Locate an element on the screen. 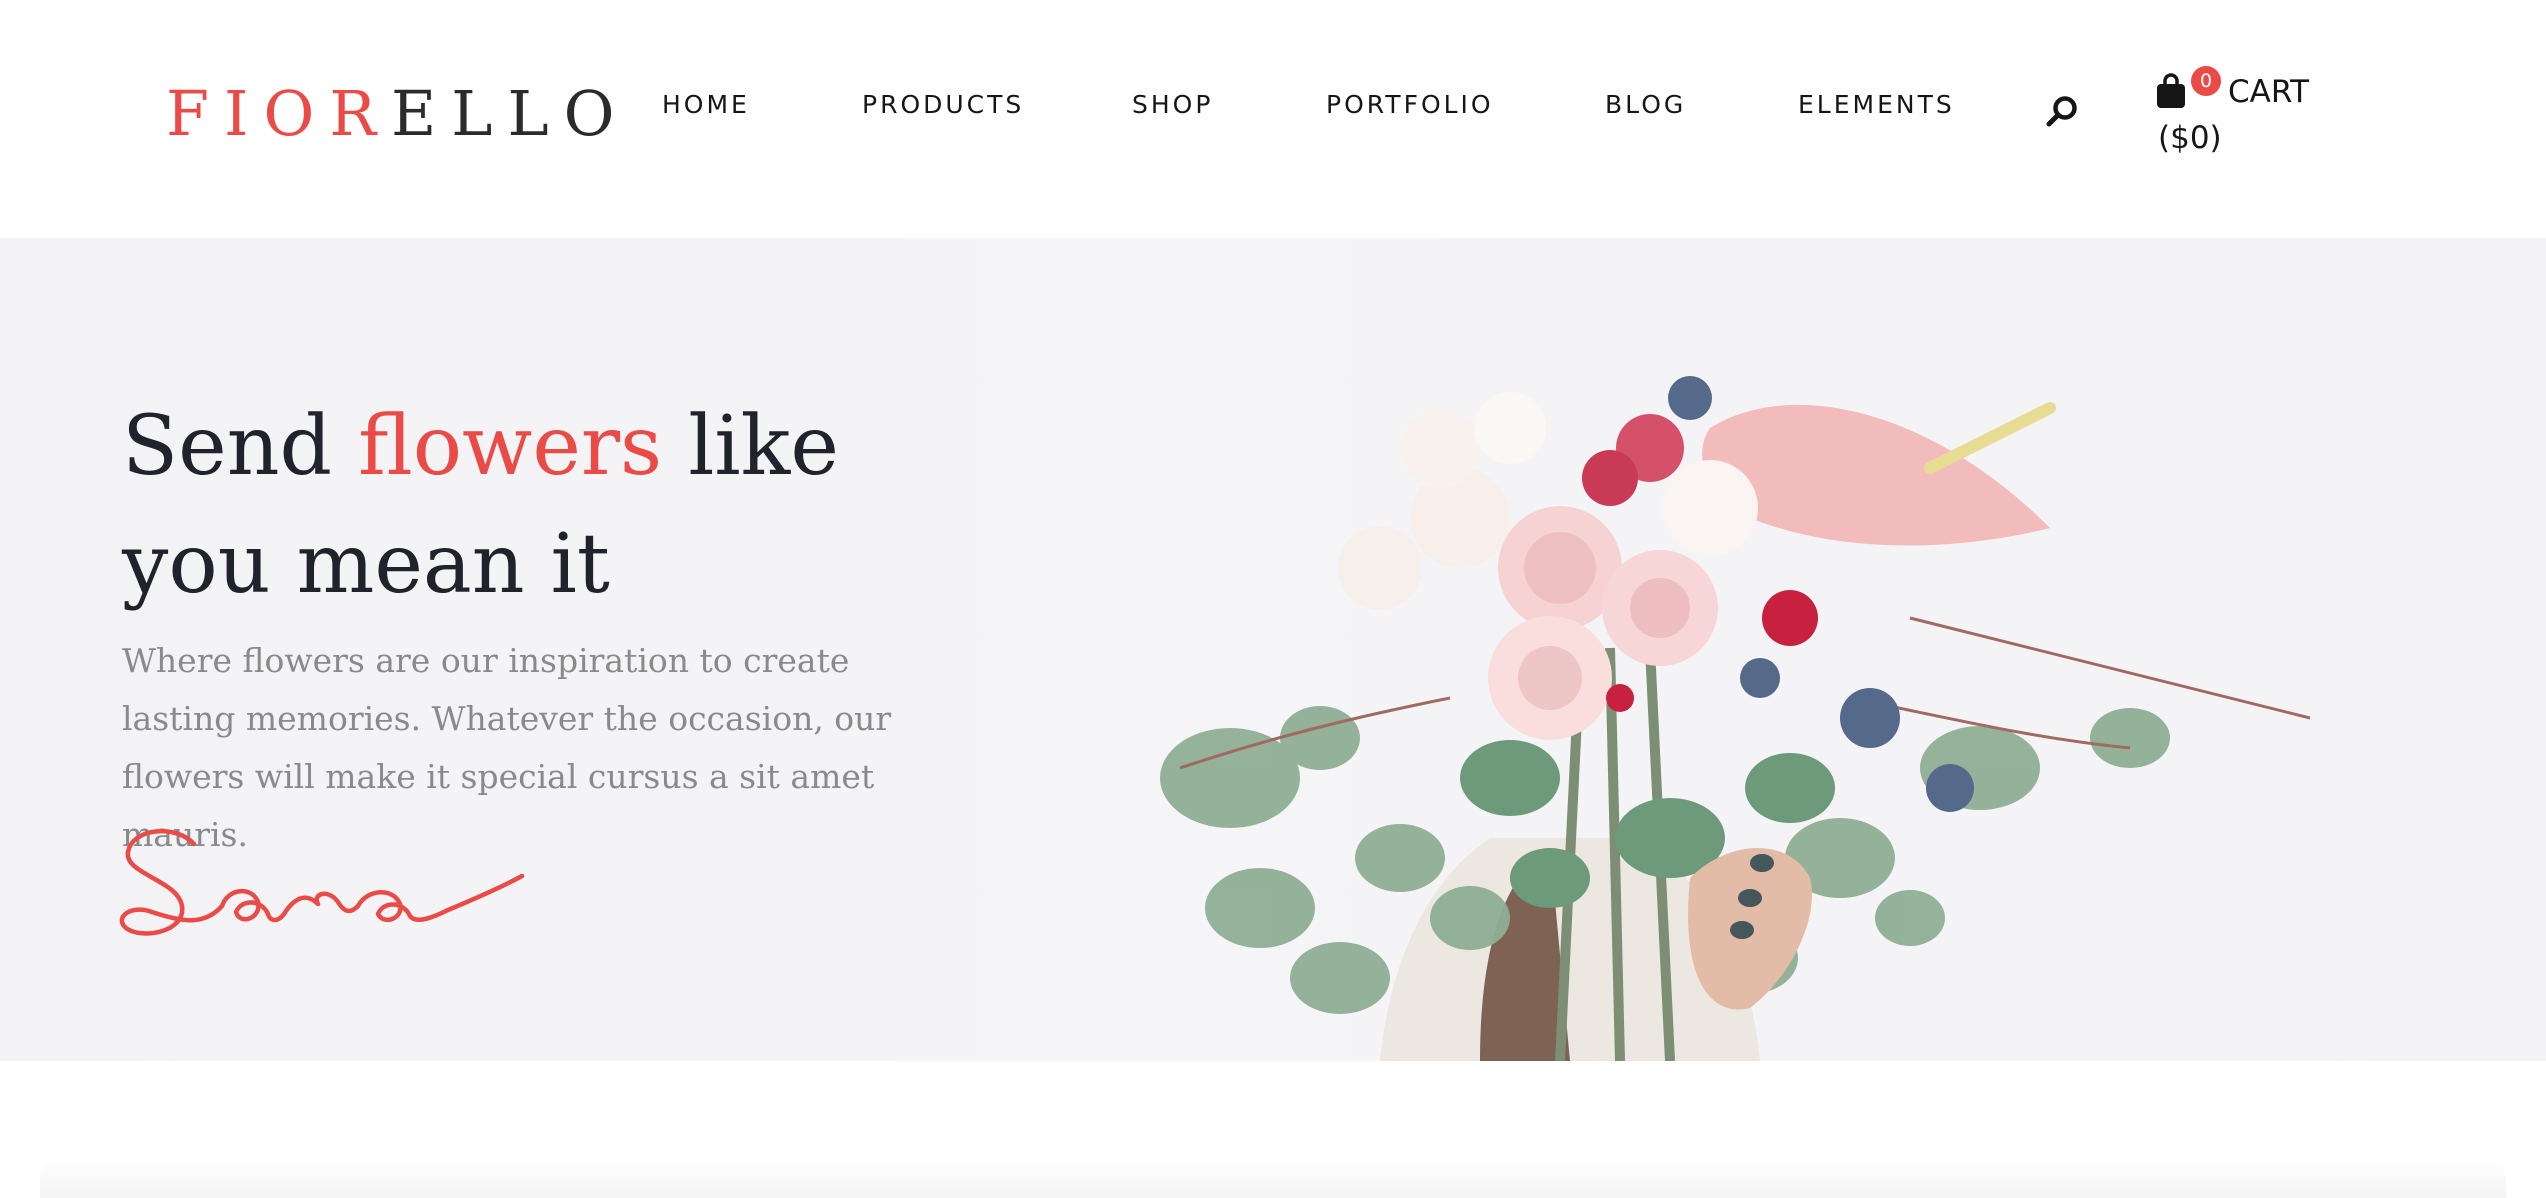  content-section is located at coordinates (1273, 1129).